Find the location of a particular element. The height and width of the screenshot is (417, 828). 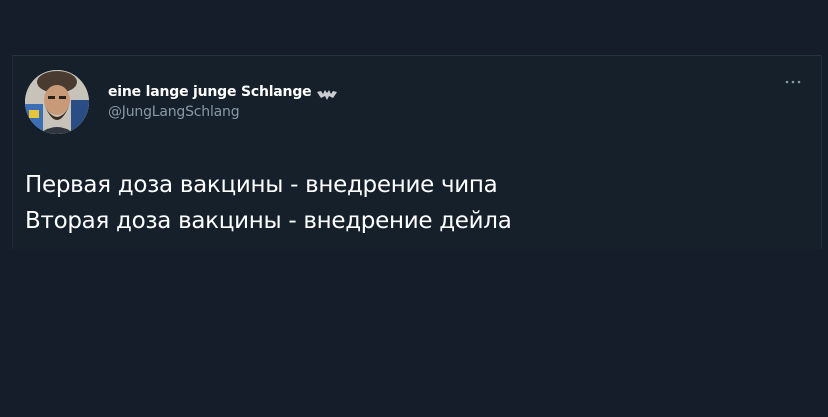

more-options-button is located at coordinates (793, 81).